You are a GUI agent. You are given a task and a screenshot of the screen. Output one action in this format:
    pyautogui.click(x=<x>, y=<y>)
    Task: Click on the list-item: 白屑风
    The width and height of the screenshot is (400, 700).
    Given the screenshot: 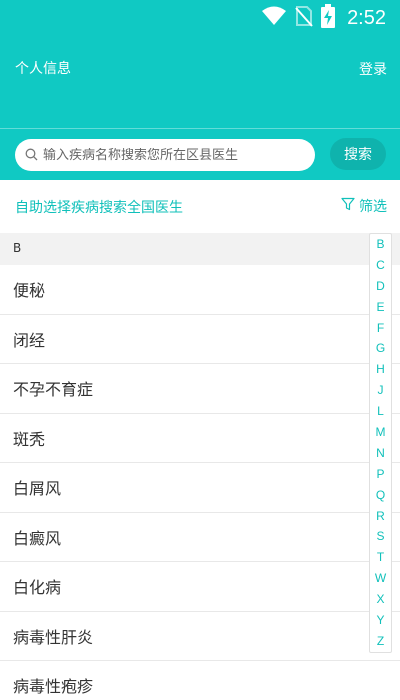 What is the action you would take?
    pyautogui.click(x=200, y=488)
    